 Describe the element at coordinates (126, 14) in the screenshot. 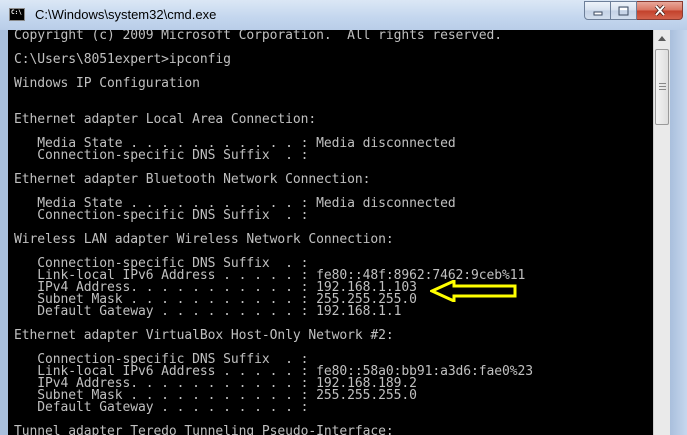

I see `window-title: C:\Windows\system32\cmd.exe` at that location.